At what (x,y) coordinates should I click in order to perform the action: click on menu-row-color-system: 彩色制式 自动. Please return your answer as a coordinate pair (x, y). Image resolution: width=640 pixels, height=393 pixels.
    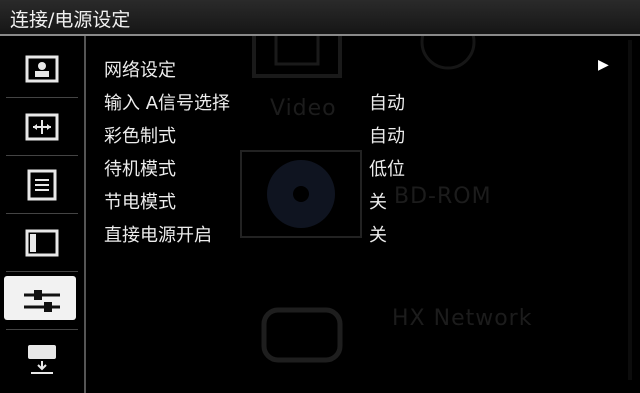
    Looking at the image, I should click on (364, 135).